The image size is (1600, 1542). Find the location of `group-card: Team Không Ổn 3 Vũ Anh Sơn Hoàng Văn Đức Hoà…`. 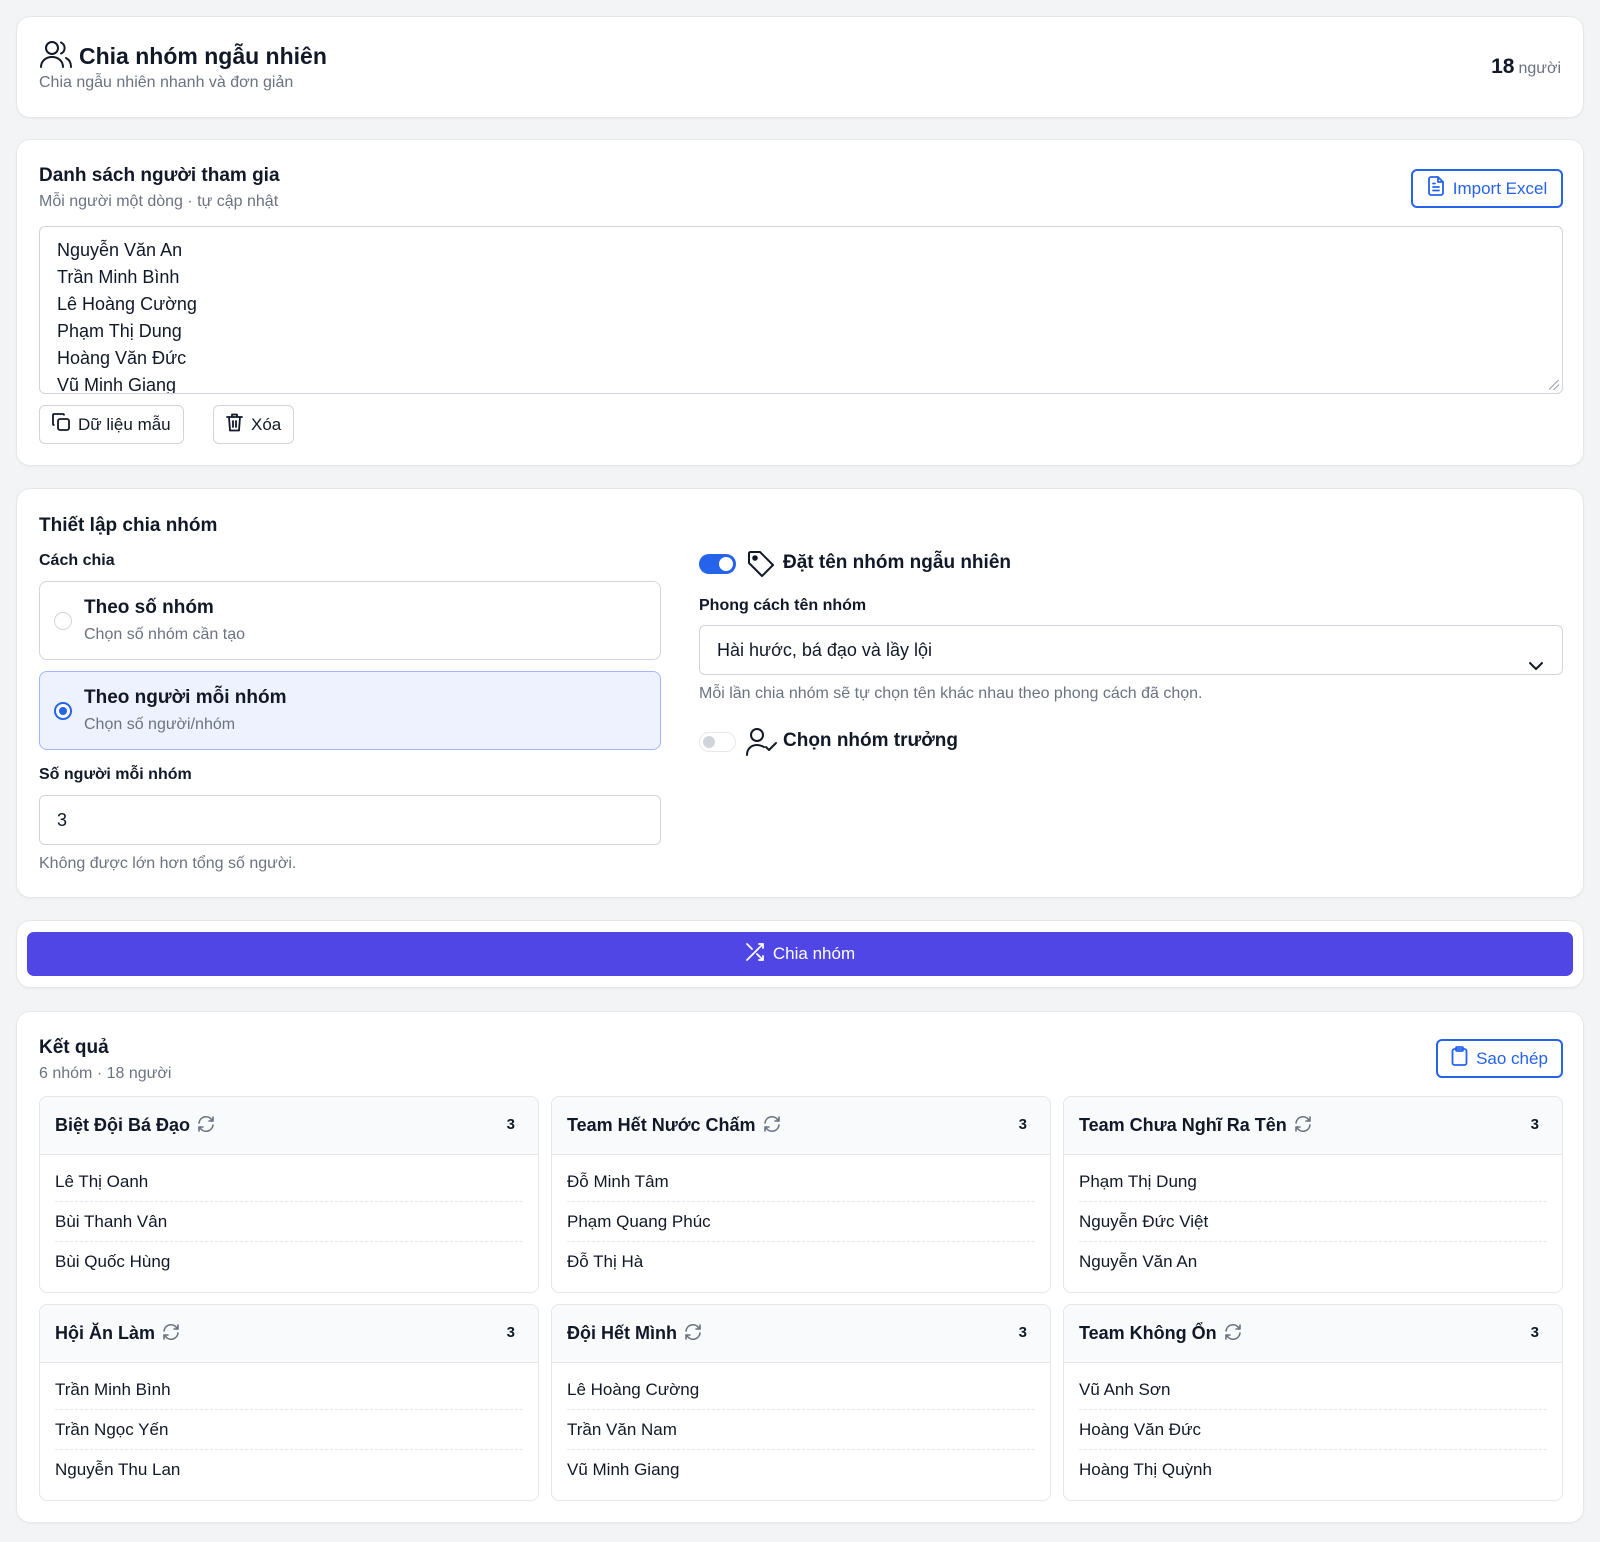

group-card: Team Không Ổn 3 Vũ Anh Sơn Hoàng Văn Đức Hoà… is located at coordinates (1313, 1402).